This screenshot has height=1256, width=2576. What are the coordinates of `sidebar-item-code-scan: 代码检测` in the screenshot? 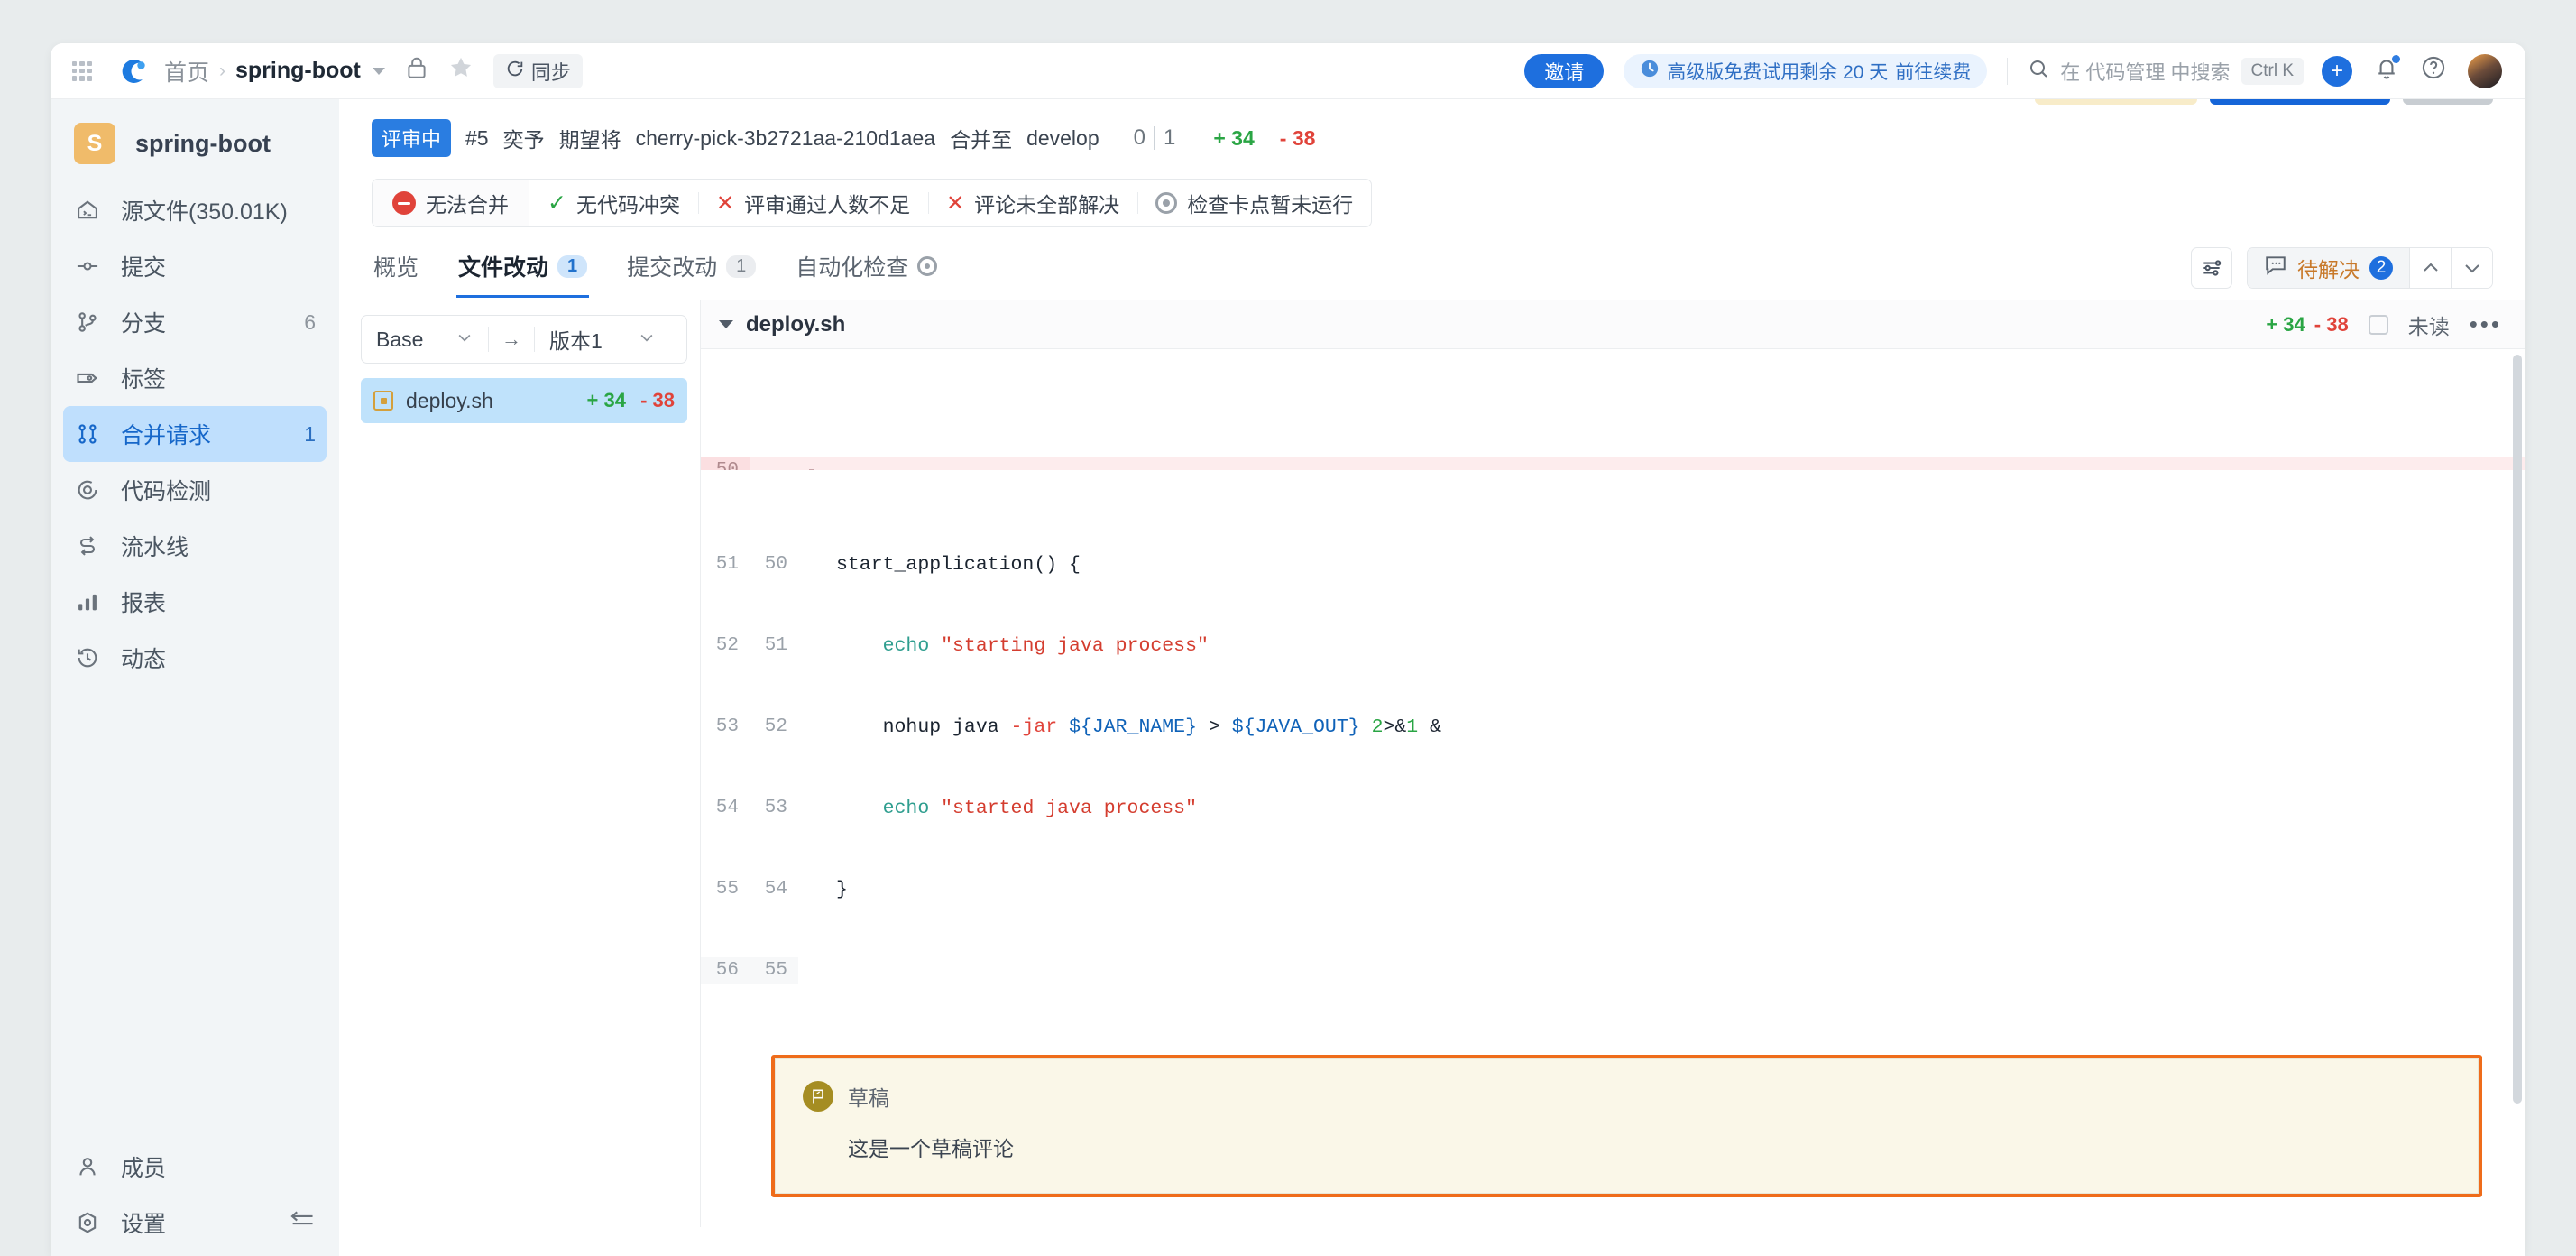 It's located at (195, 490).